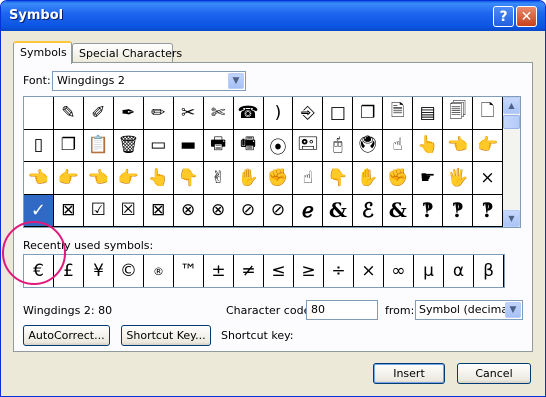 This screenshot has height=397, width=546. Describe the element at coordinates (128, 210) in the screenshot. I see `symbol-cell: ☒` at that location.